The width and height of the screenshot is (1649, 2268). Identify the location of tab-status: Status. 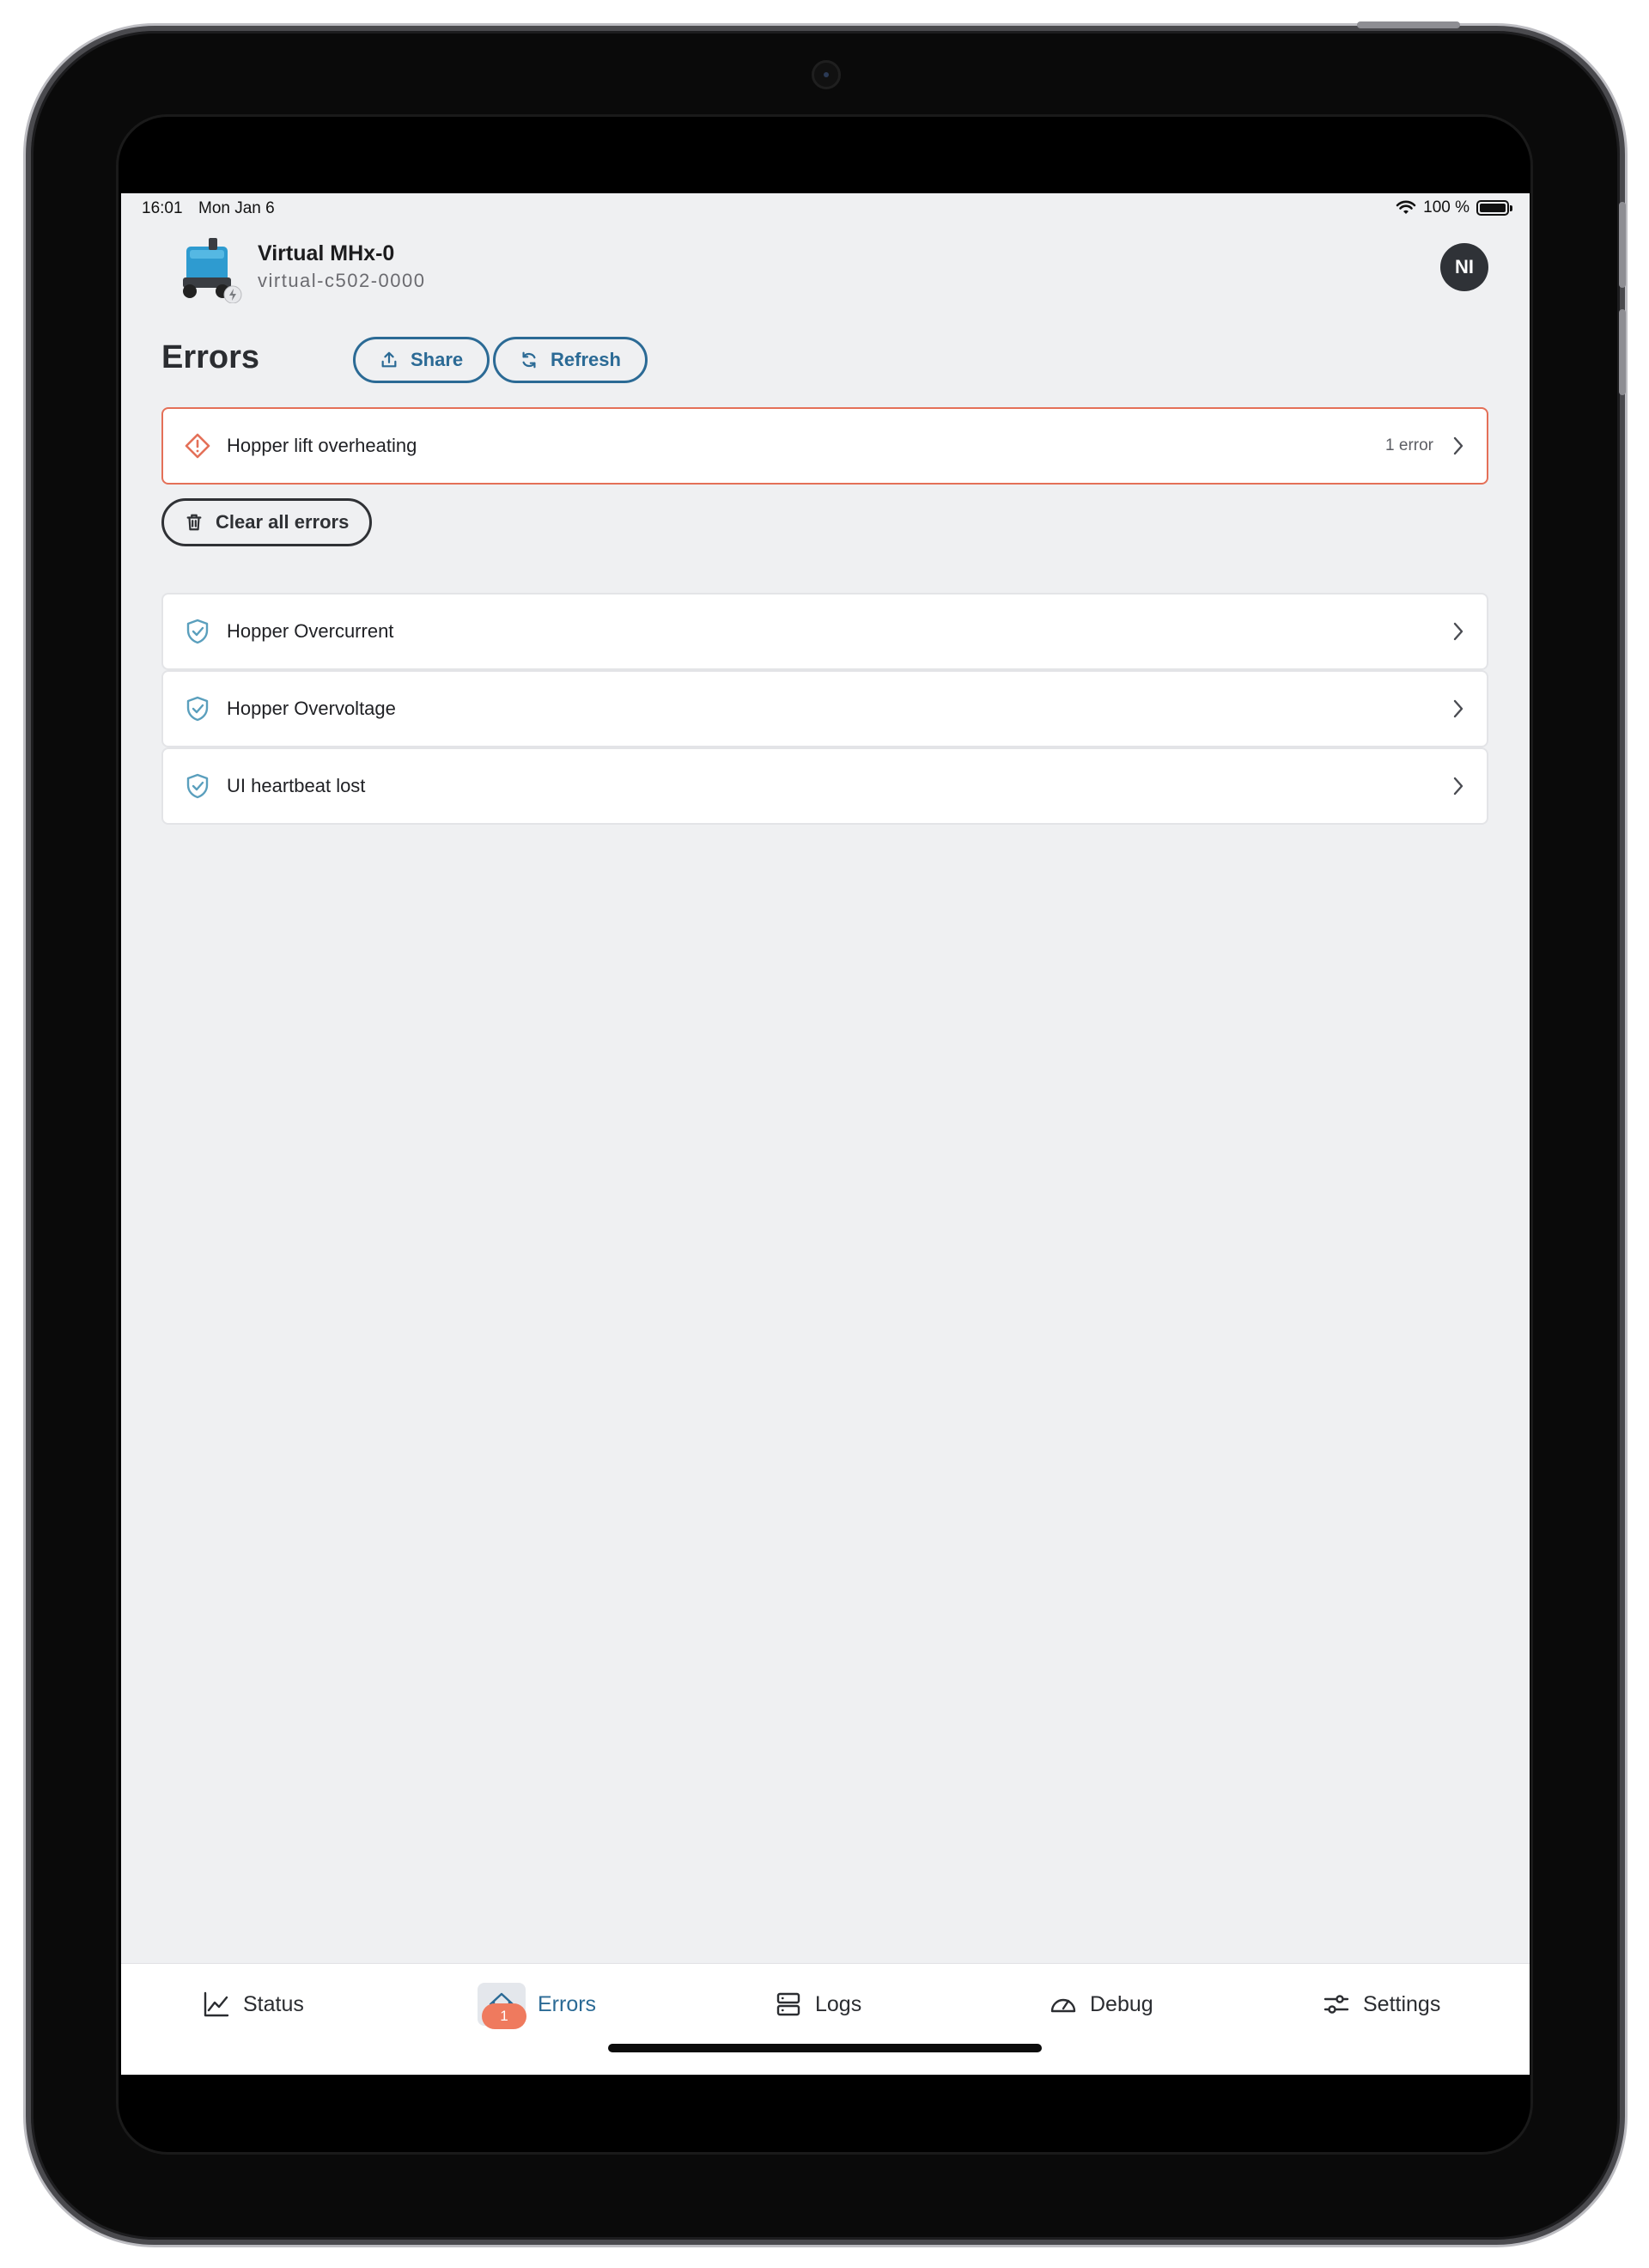
(253, 2004).